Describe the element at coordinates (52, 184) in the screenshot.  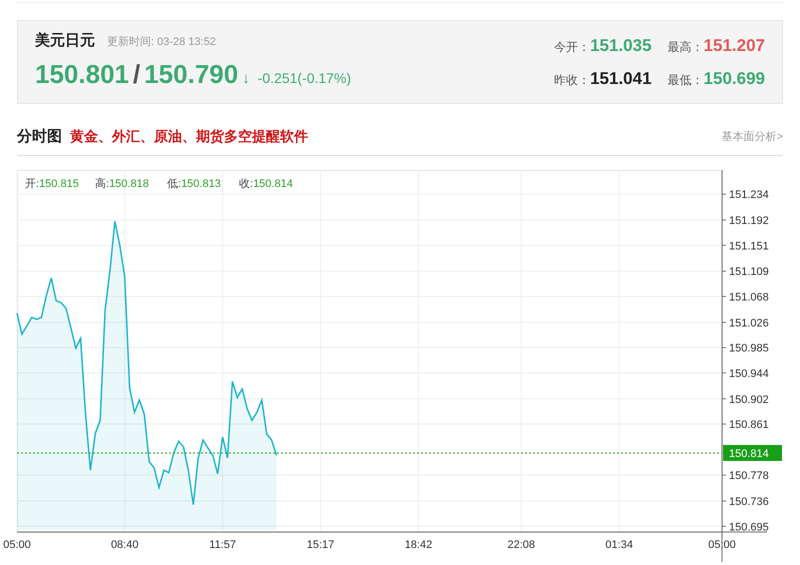
I see `ohlc-legend-item: 开:150.815` at that location.